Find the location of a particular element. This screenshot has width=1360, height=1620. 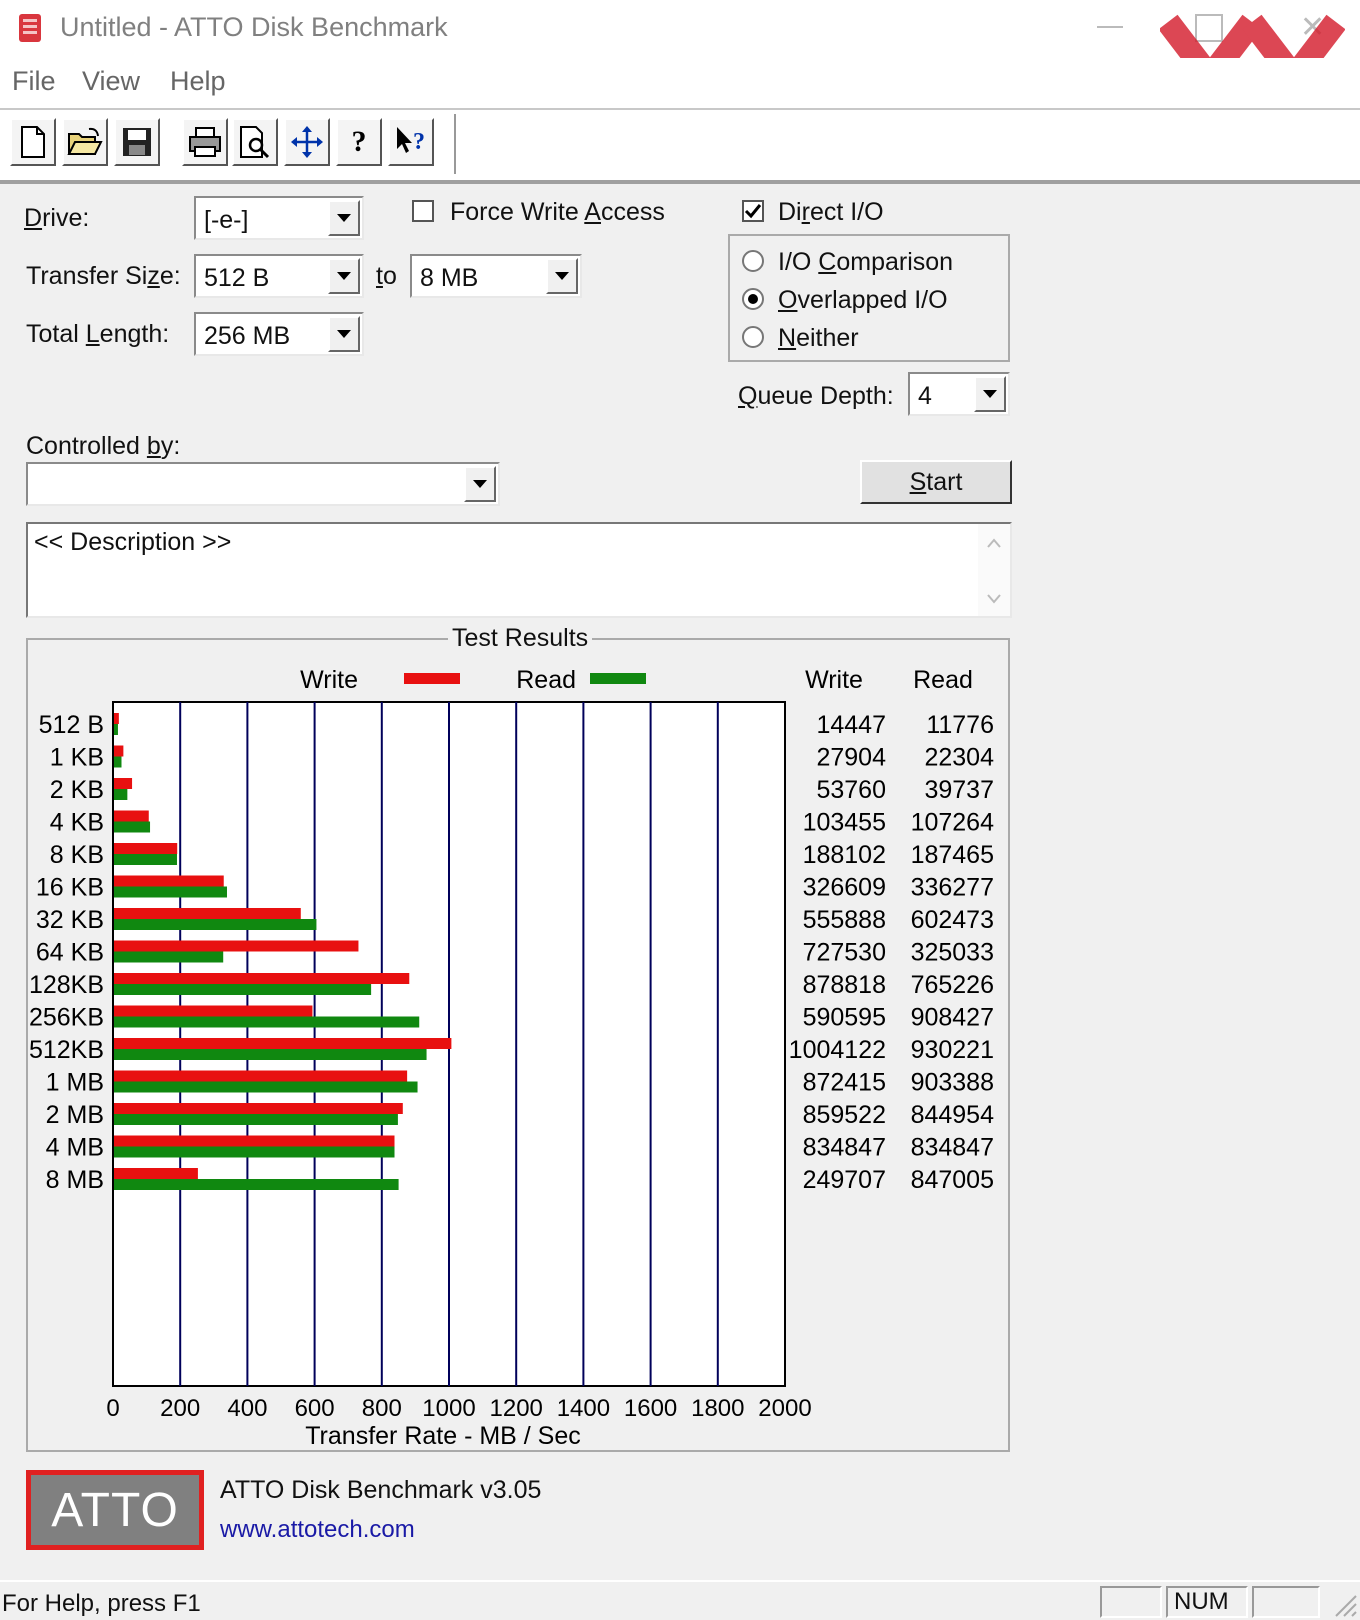

category-label: 4 MB is located at coordinates (75, 1148).